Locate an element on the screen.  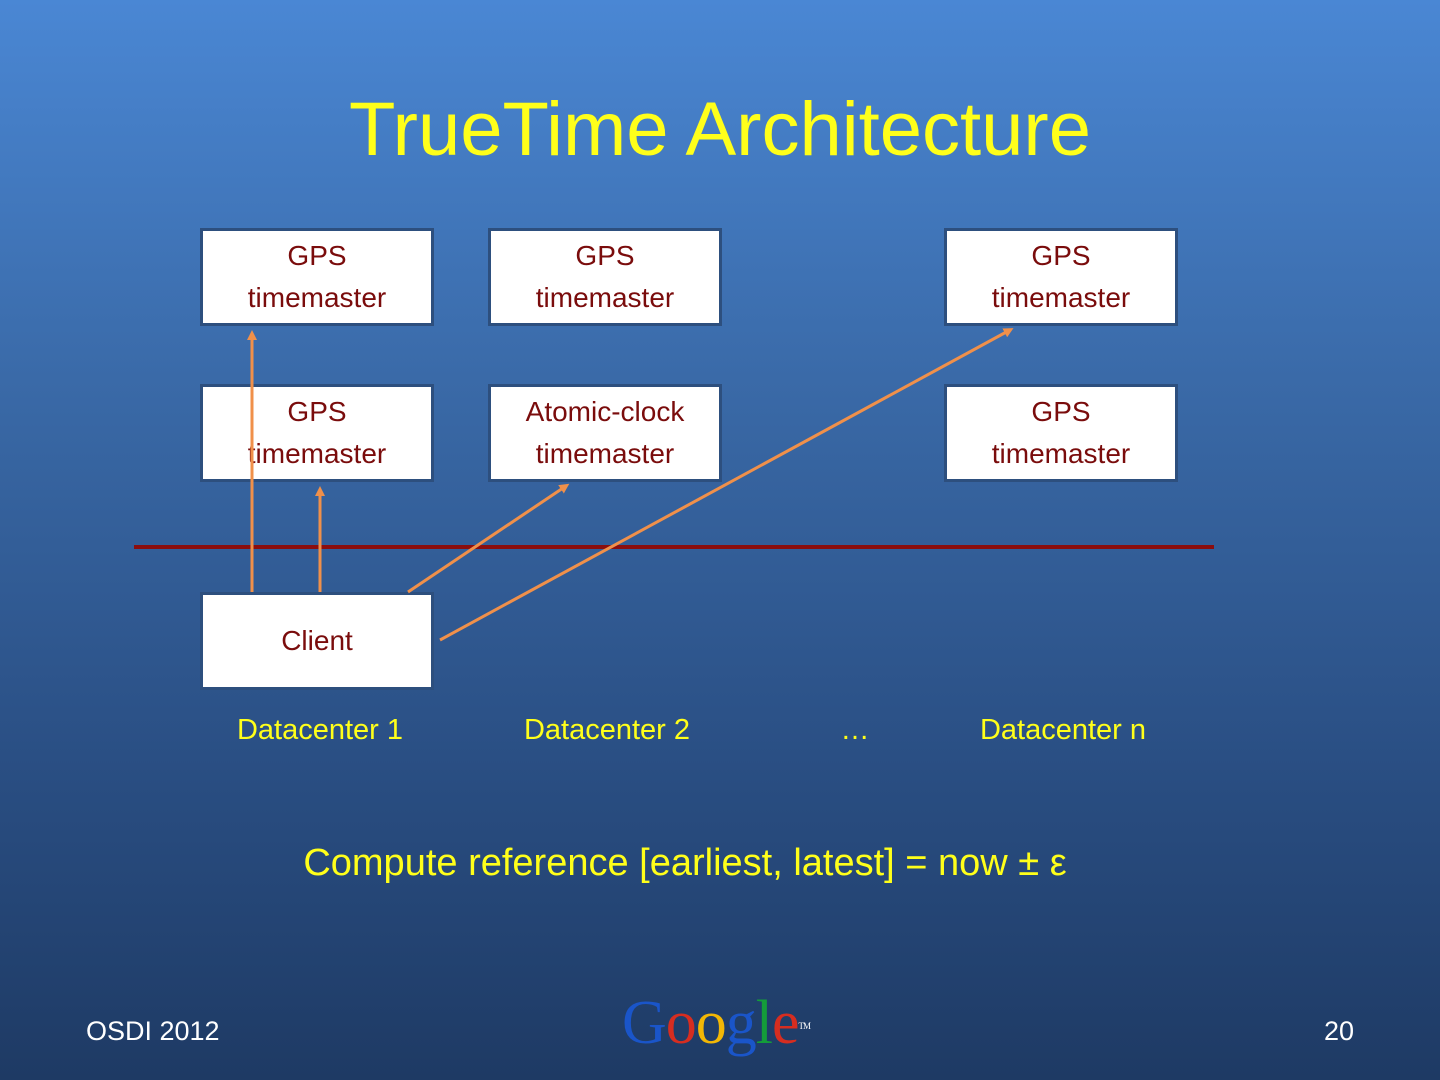
arrow-client-to-dc2-atomic is located at coordinates (488, 538).